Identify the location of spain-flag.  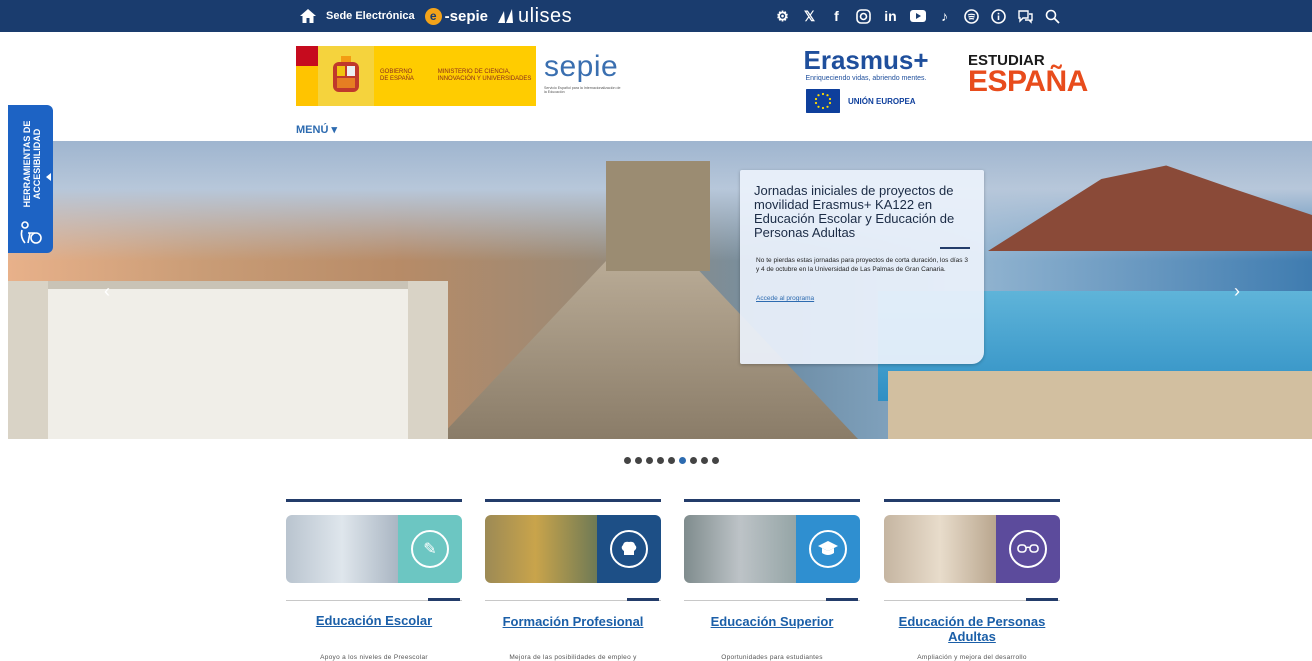
(307, 76).